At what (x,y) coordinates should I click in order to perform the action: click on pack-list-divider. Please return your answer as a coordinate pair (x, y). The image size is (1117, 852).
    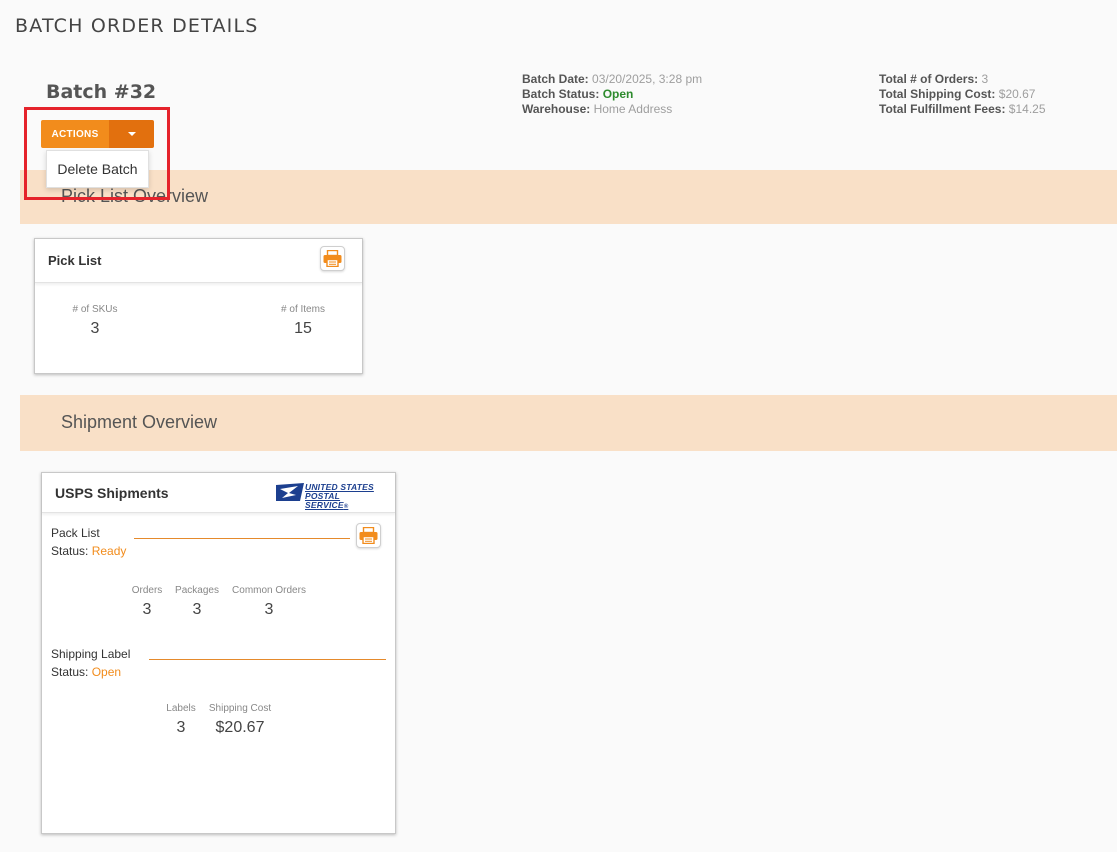
    Looking at the image, I should click on (242, 538).